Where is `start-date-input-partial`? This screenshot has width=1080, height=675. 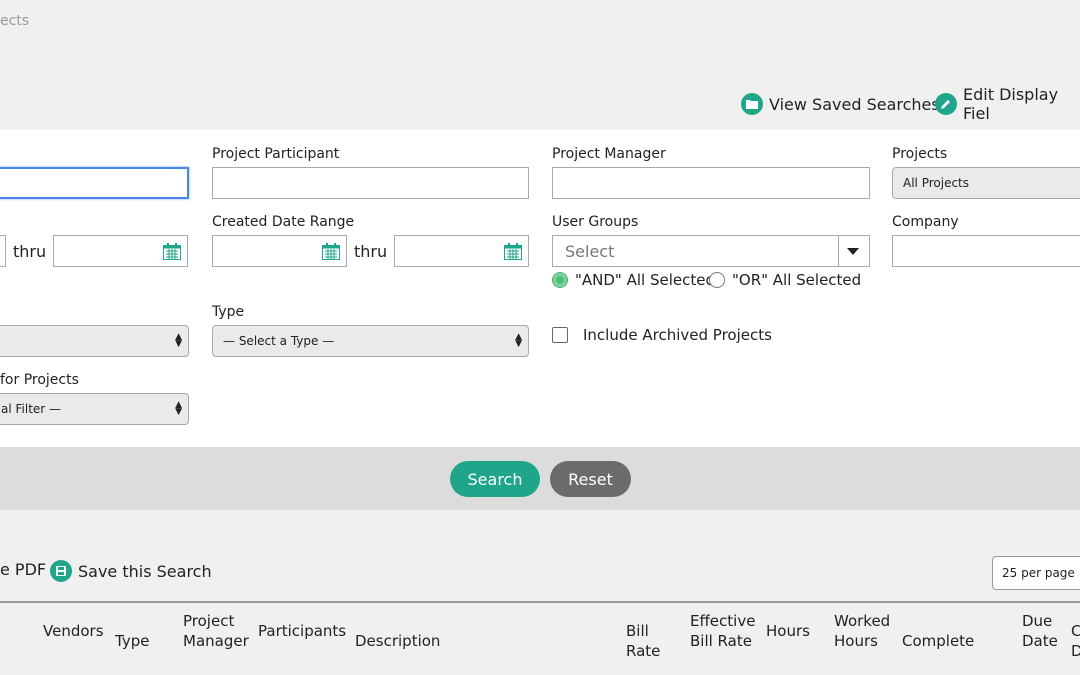 start-date-input-partial is located at coordinates (3, 251).